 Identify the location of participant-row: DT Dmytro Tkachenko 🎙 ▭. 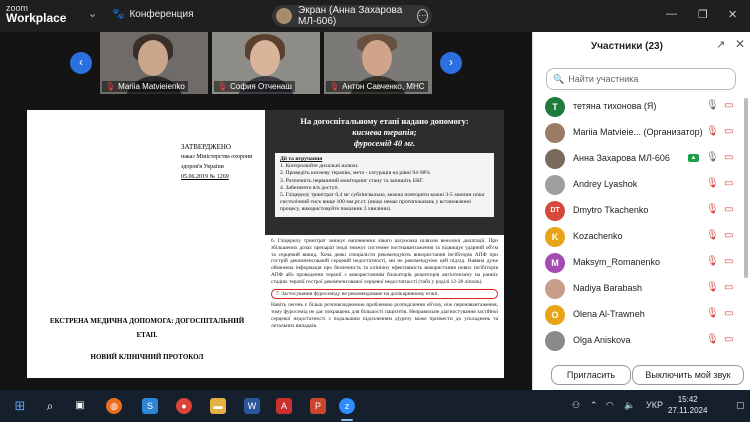
(638, 211).